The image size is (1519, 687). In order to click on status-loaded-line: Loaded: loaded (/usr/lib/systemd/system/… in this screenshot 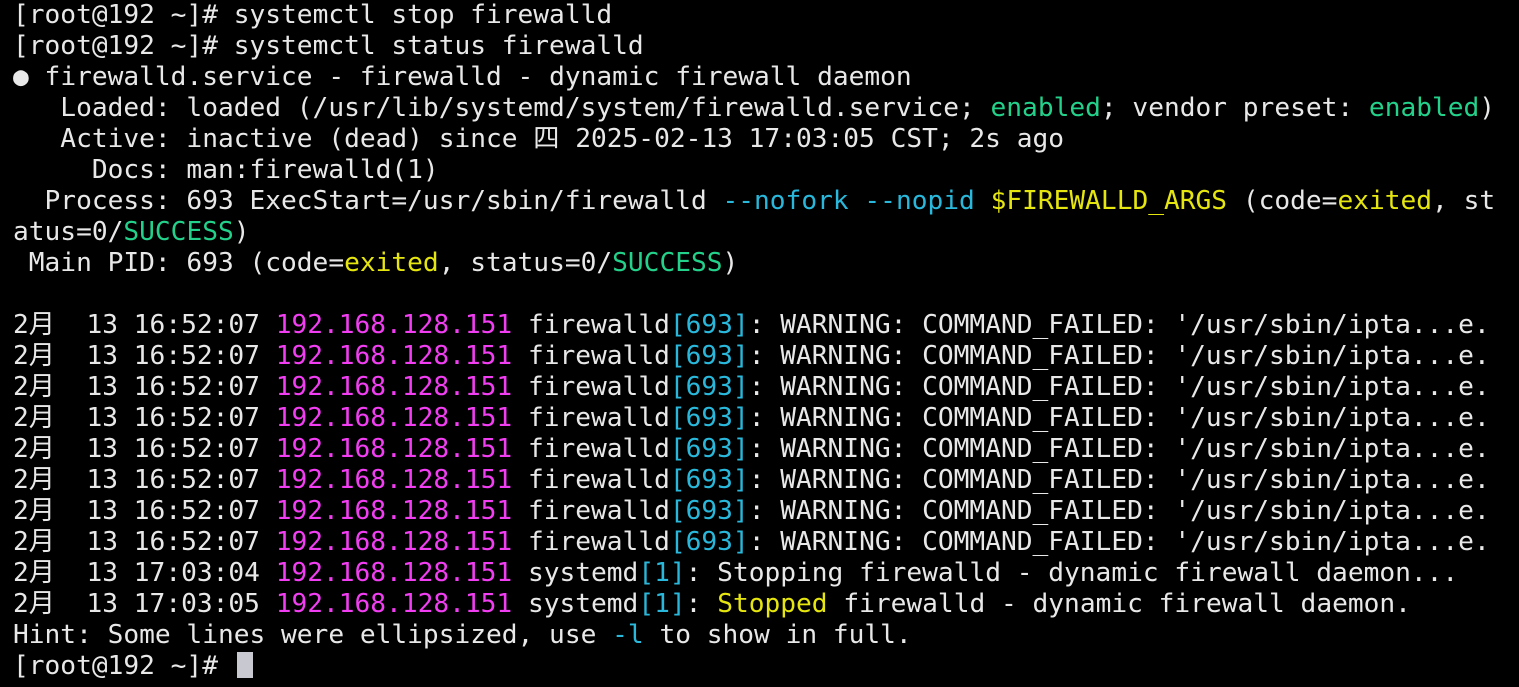, I will do `click(766, 108)`.